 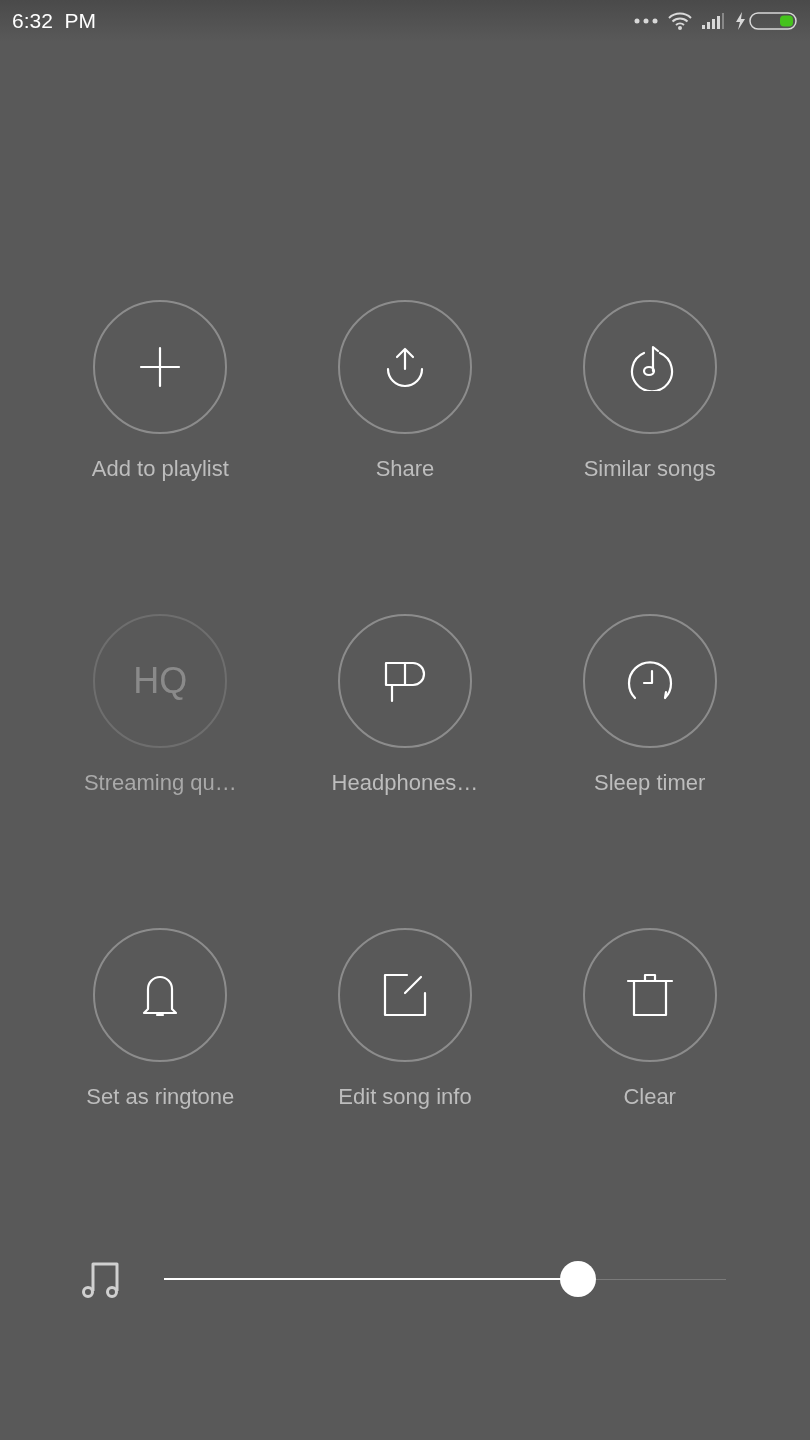 What do you see at coordinates (405, 469) in the screenshot?
I see `action-label: Share` at bounding box center [405, 469].